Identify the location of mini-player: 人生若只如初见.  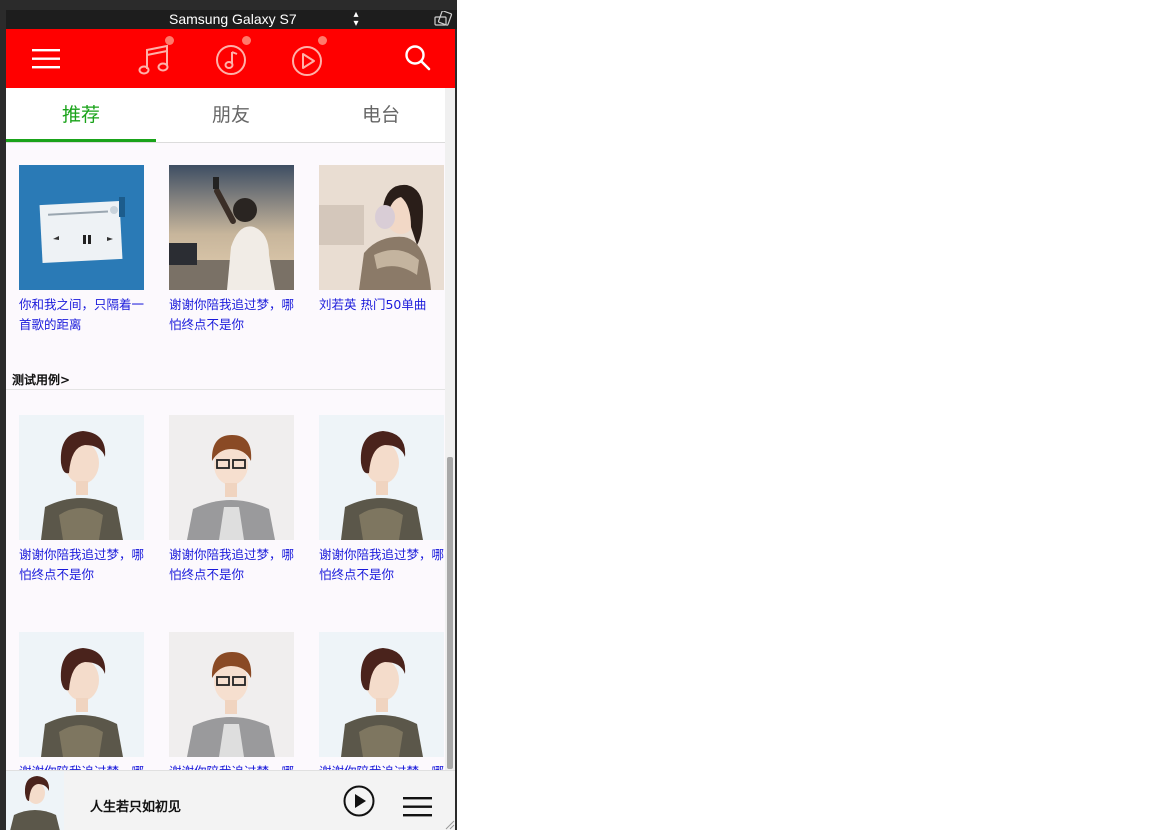
(230, 800).